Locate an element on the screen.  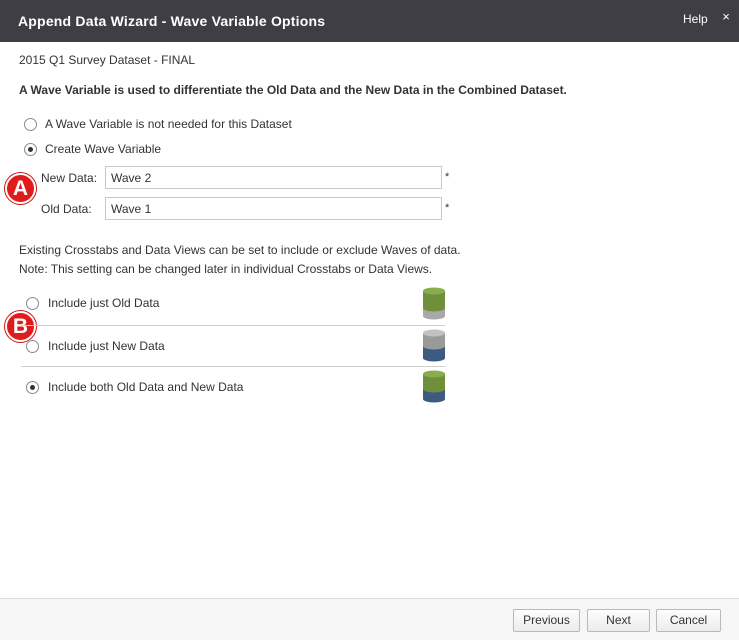
annotation-badge-a: A is located at coordinates (20, 188).